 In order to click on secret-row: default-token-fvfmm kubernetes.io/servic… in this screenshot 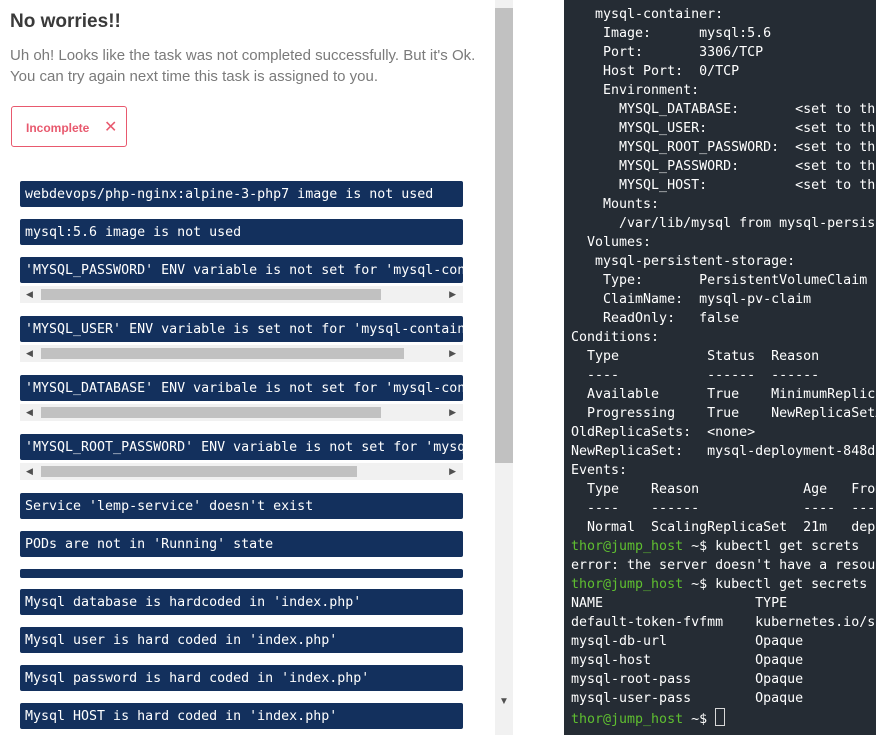, I will do `click(723, 622)`.